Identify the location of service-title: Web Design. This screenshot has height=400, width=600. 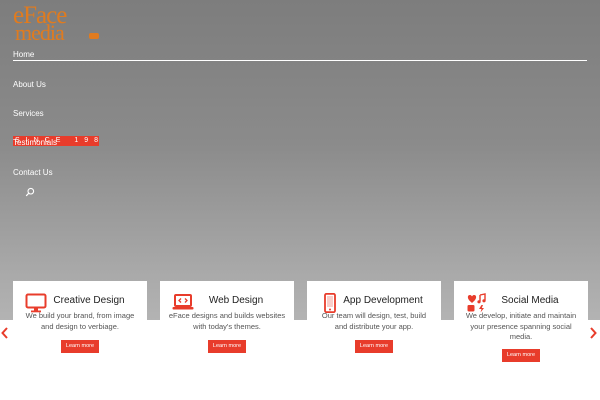
(236, 300).